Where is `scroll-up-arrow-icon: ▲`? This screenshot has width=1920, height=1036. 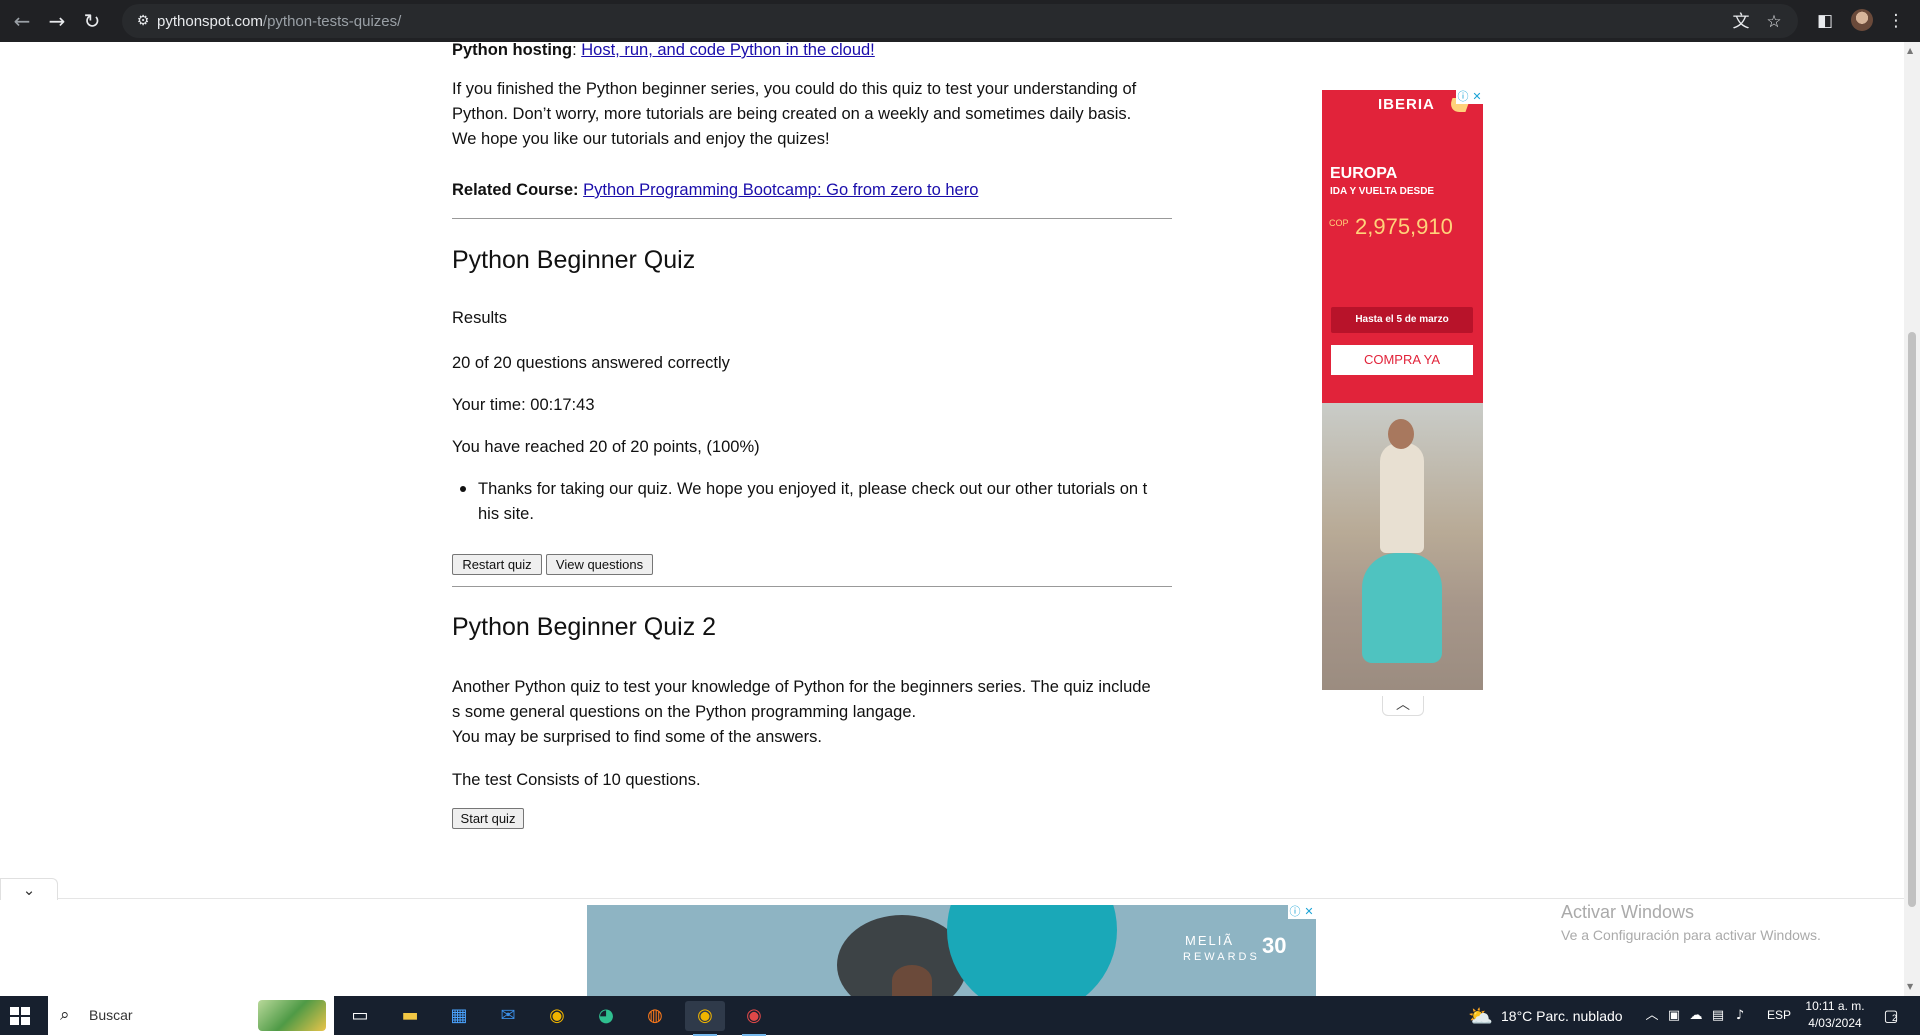 scroll-up-arrow-icon: ▲ is located at coordinates (1910, 50).